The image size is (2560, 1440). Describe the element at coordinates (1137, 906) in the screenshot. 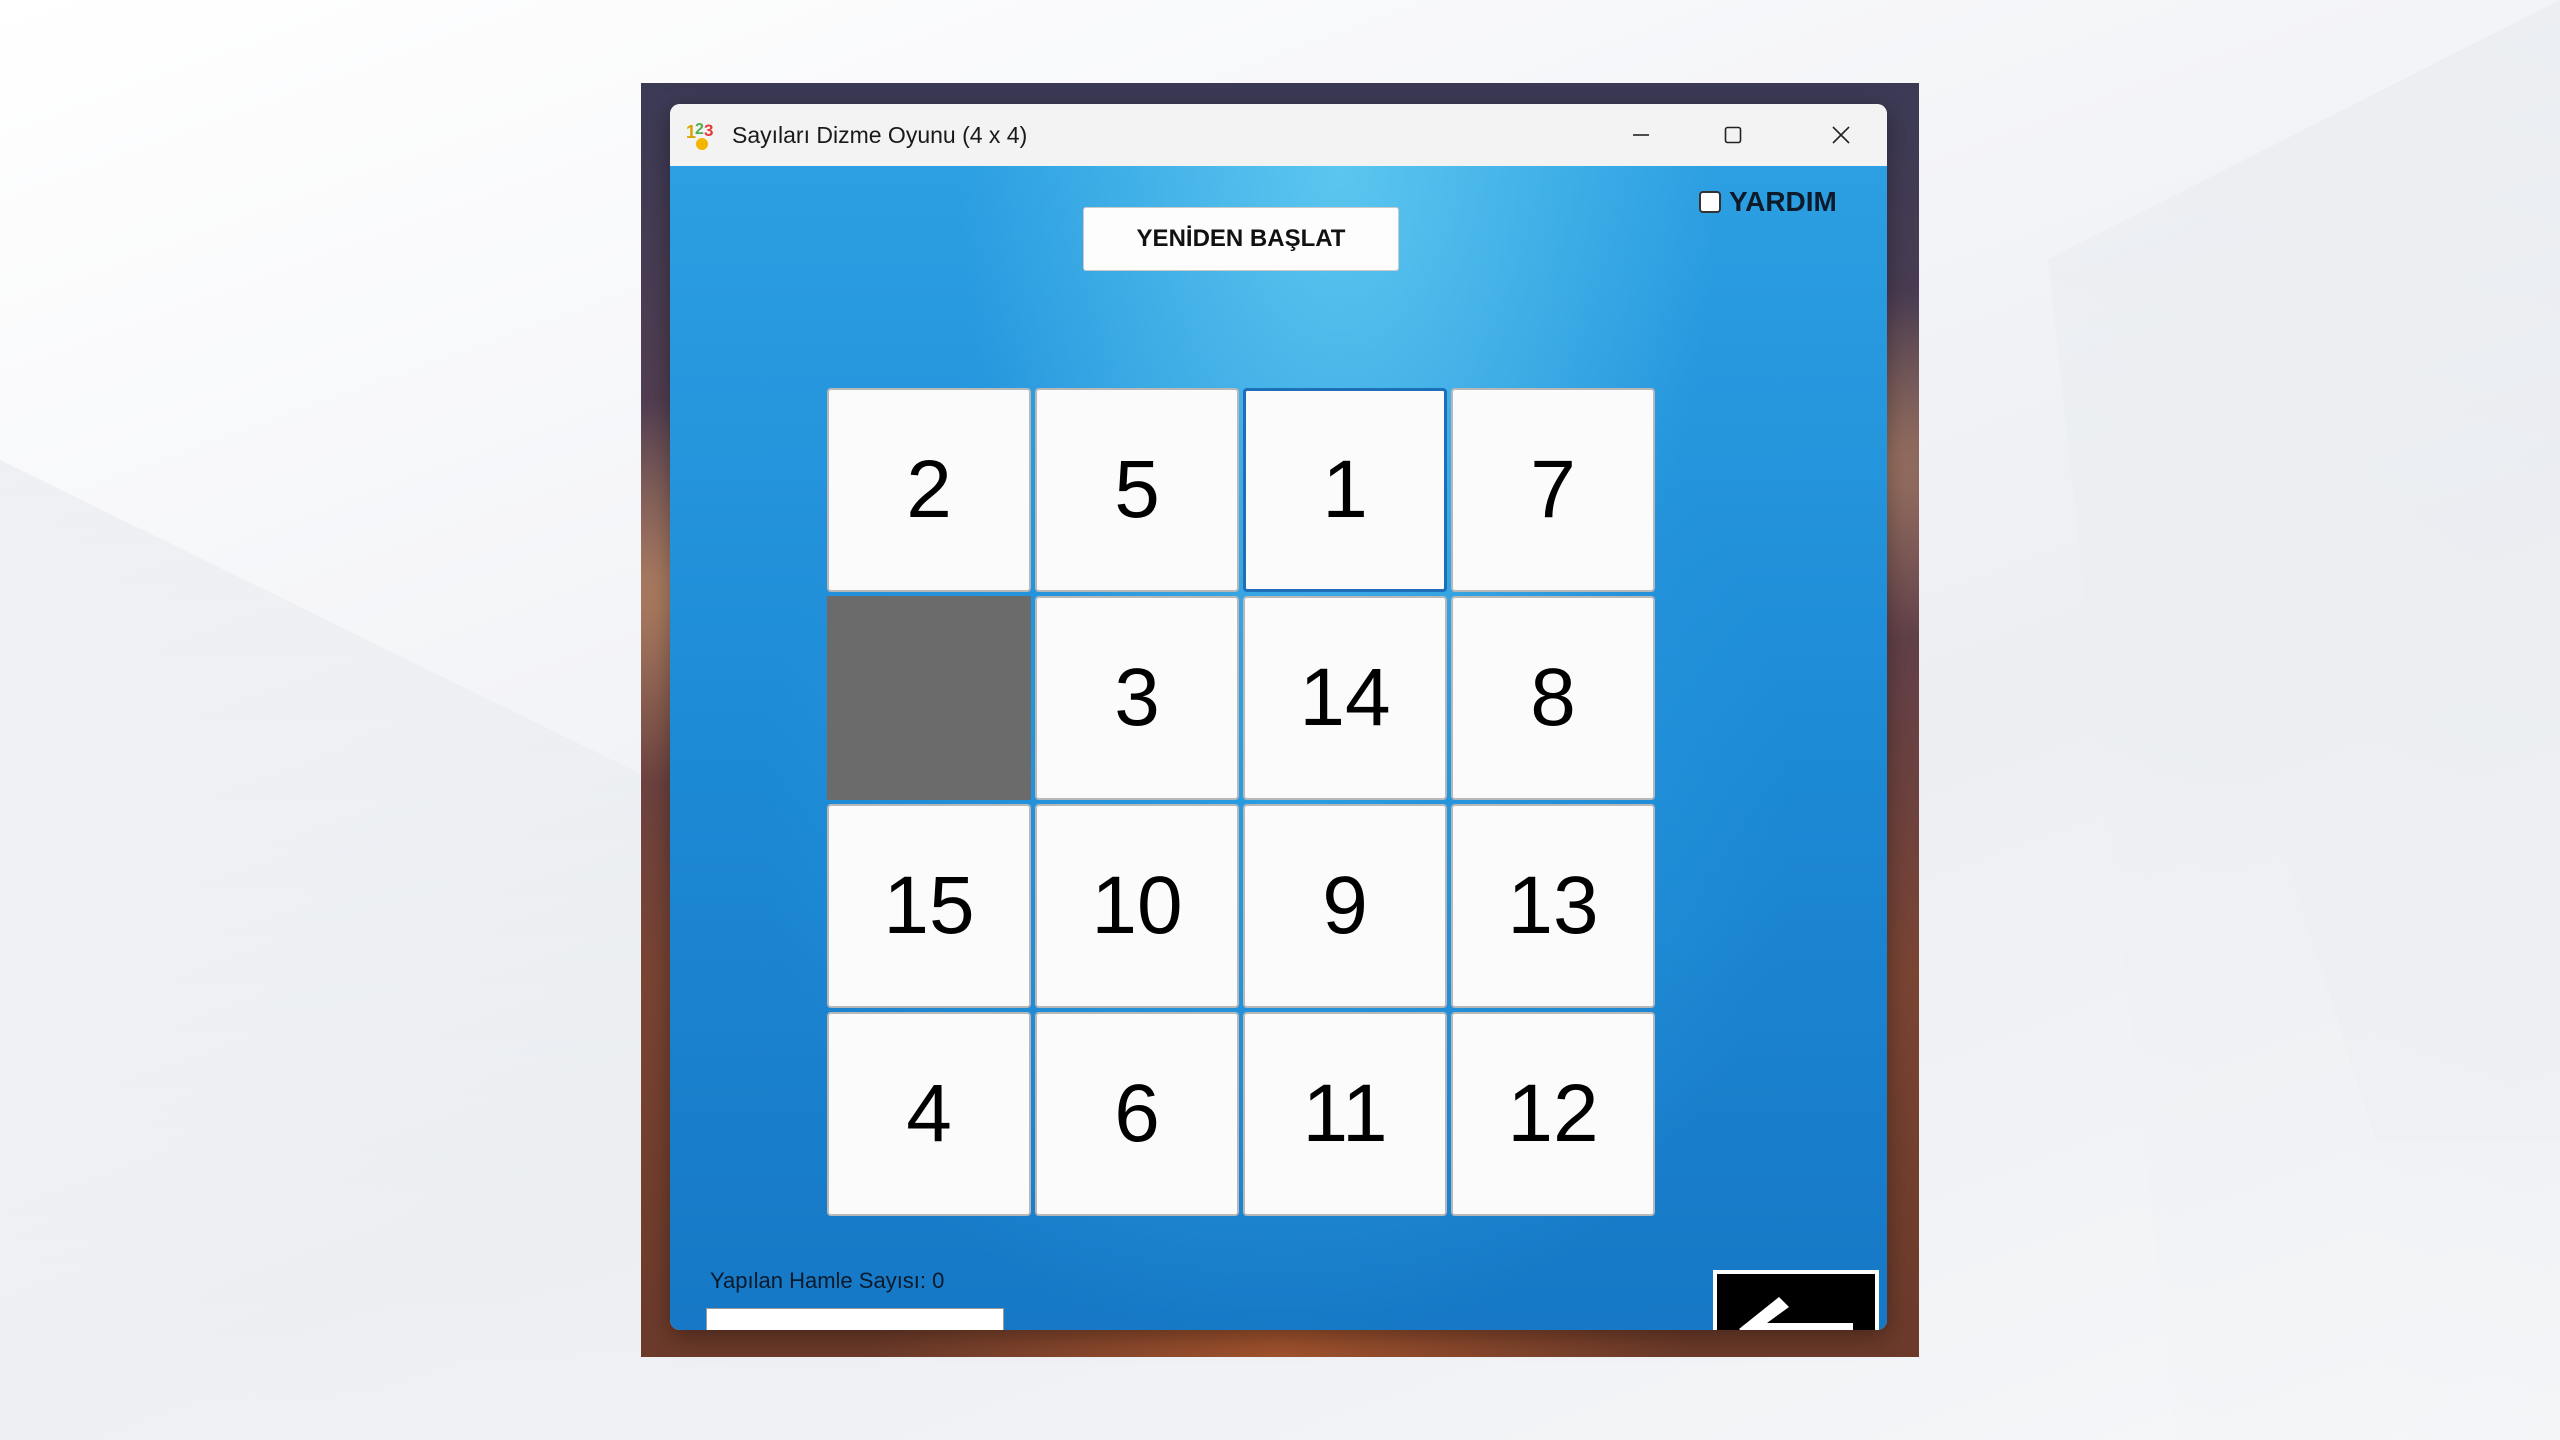

I see `puzzle-tile: 10` at that location.